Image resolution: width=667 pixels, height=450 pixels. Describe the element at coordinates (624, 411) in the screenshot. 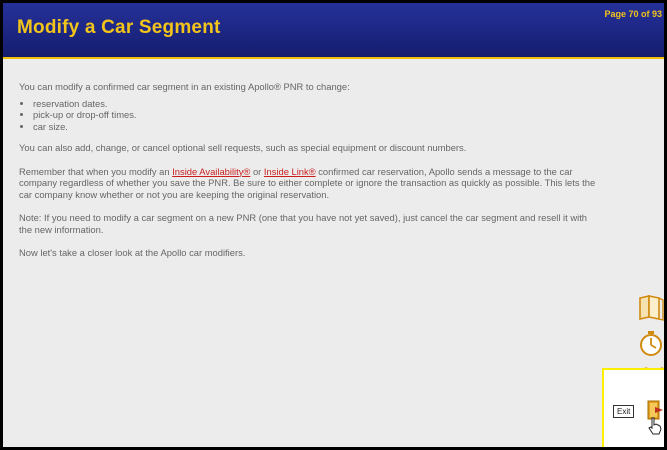

I see `exit-tooltip: Exit` at that location.